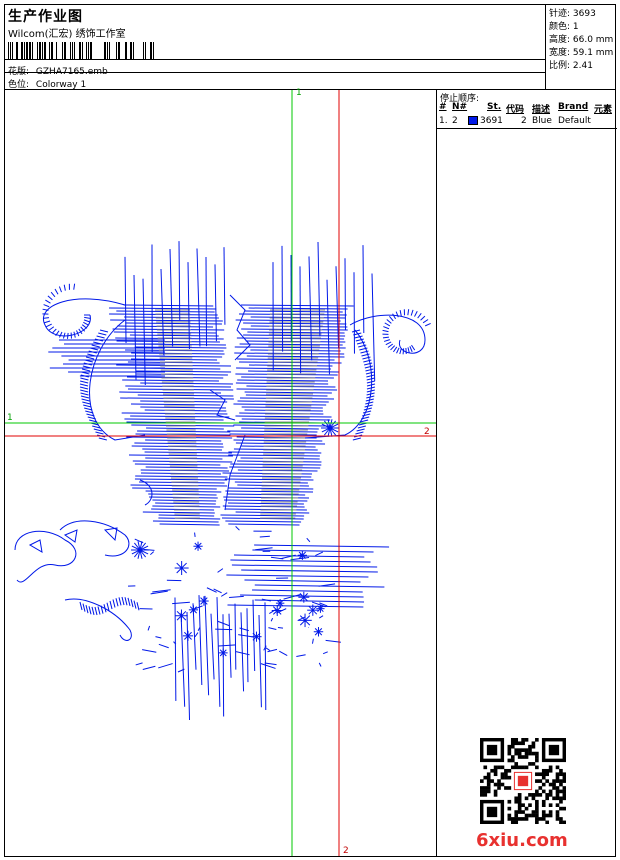 The height and width of the screenshot is (860, 620). What do you see at coordinates (541, 110) in the screenshot?
I see `column-header-description: 描述` at bounding box center [541, 110].